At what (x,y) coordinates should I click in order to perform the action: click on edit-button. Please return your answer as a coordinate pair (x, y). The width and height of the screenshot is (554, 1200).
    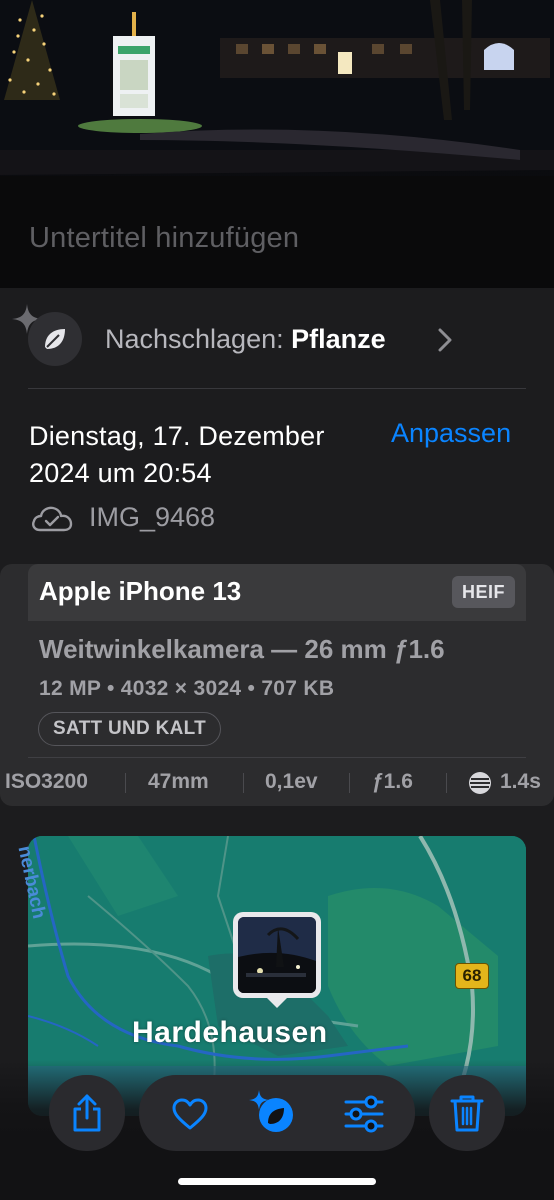
    Looking at the image, I should click on (364, 1114).